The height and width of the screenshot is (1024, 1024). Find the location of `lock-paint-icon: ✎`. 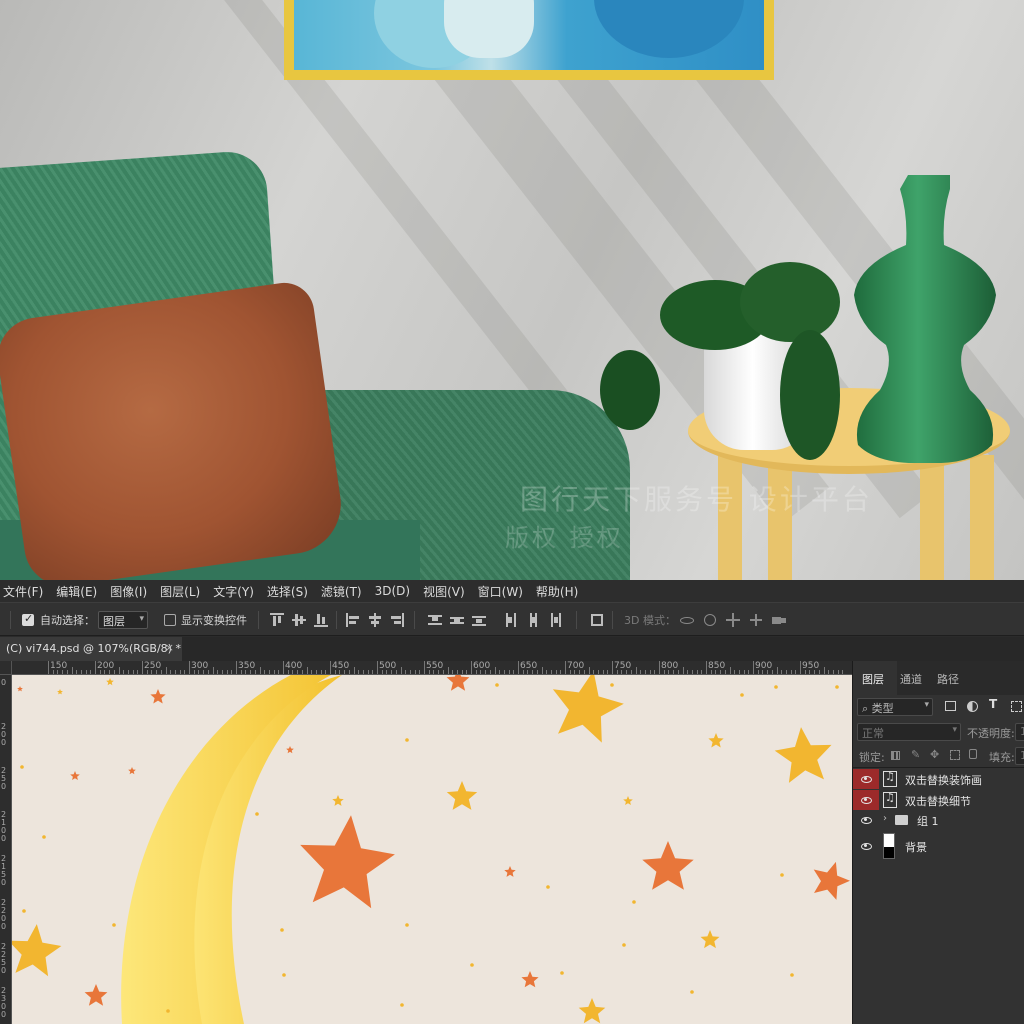

lock-paint-icon: ✎ is located at coordinates (915, 754).